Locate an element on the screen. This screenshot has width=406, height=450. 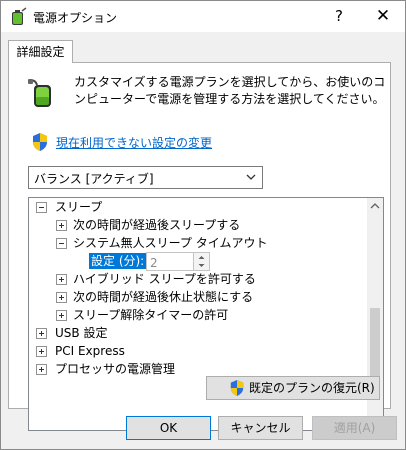
minutes-spinbox: 2 is located at coordinates (178, 261).